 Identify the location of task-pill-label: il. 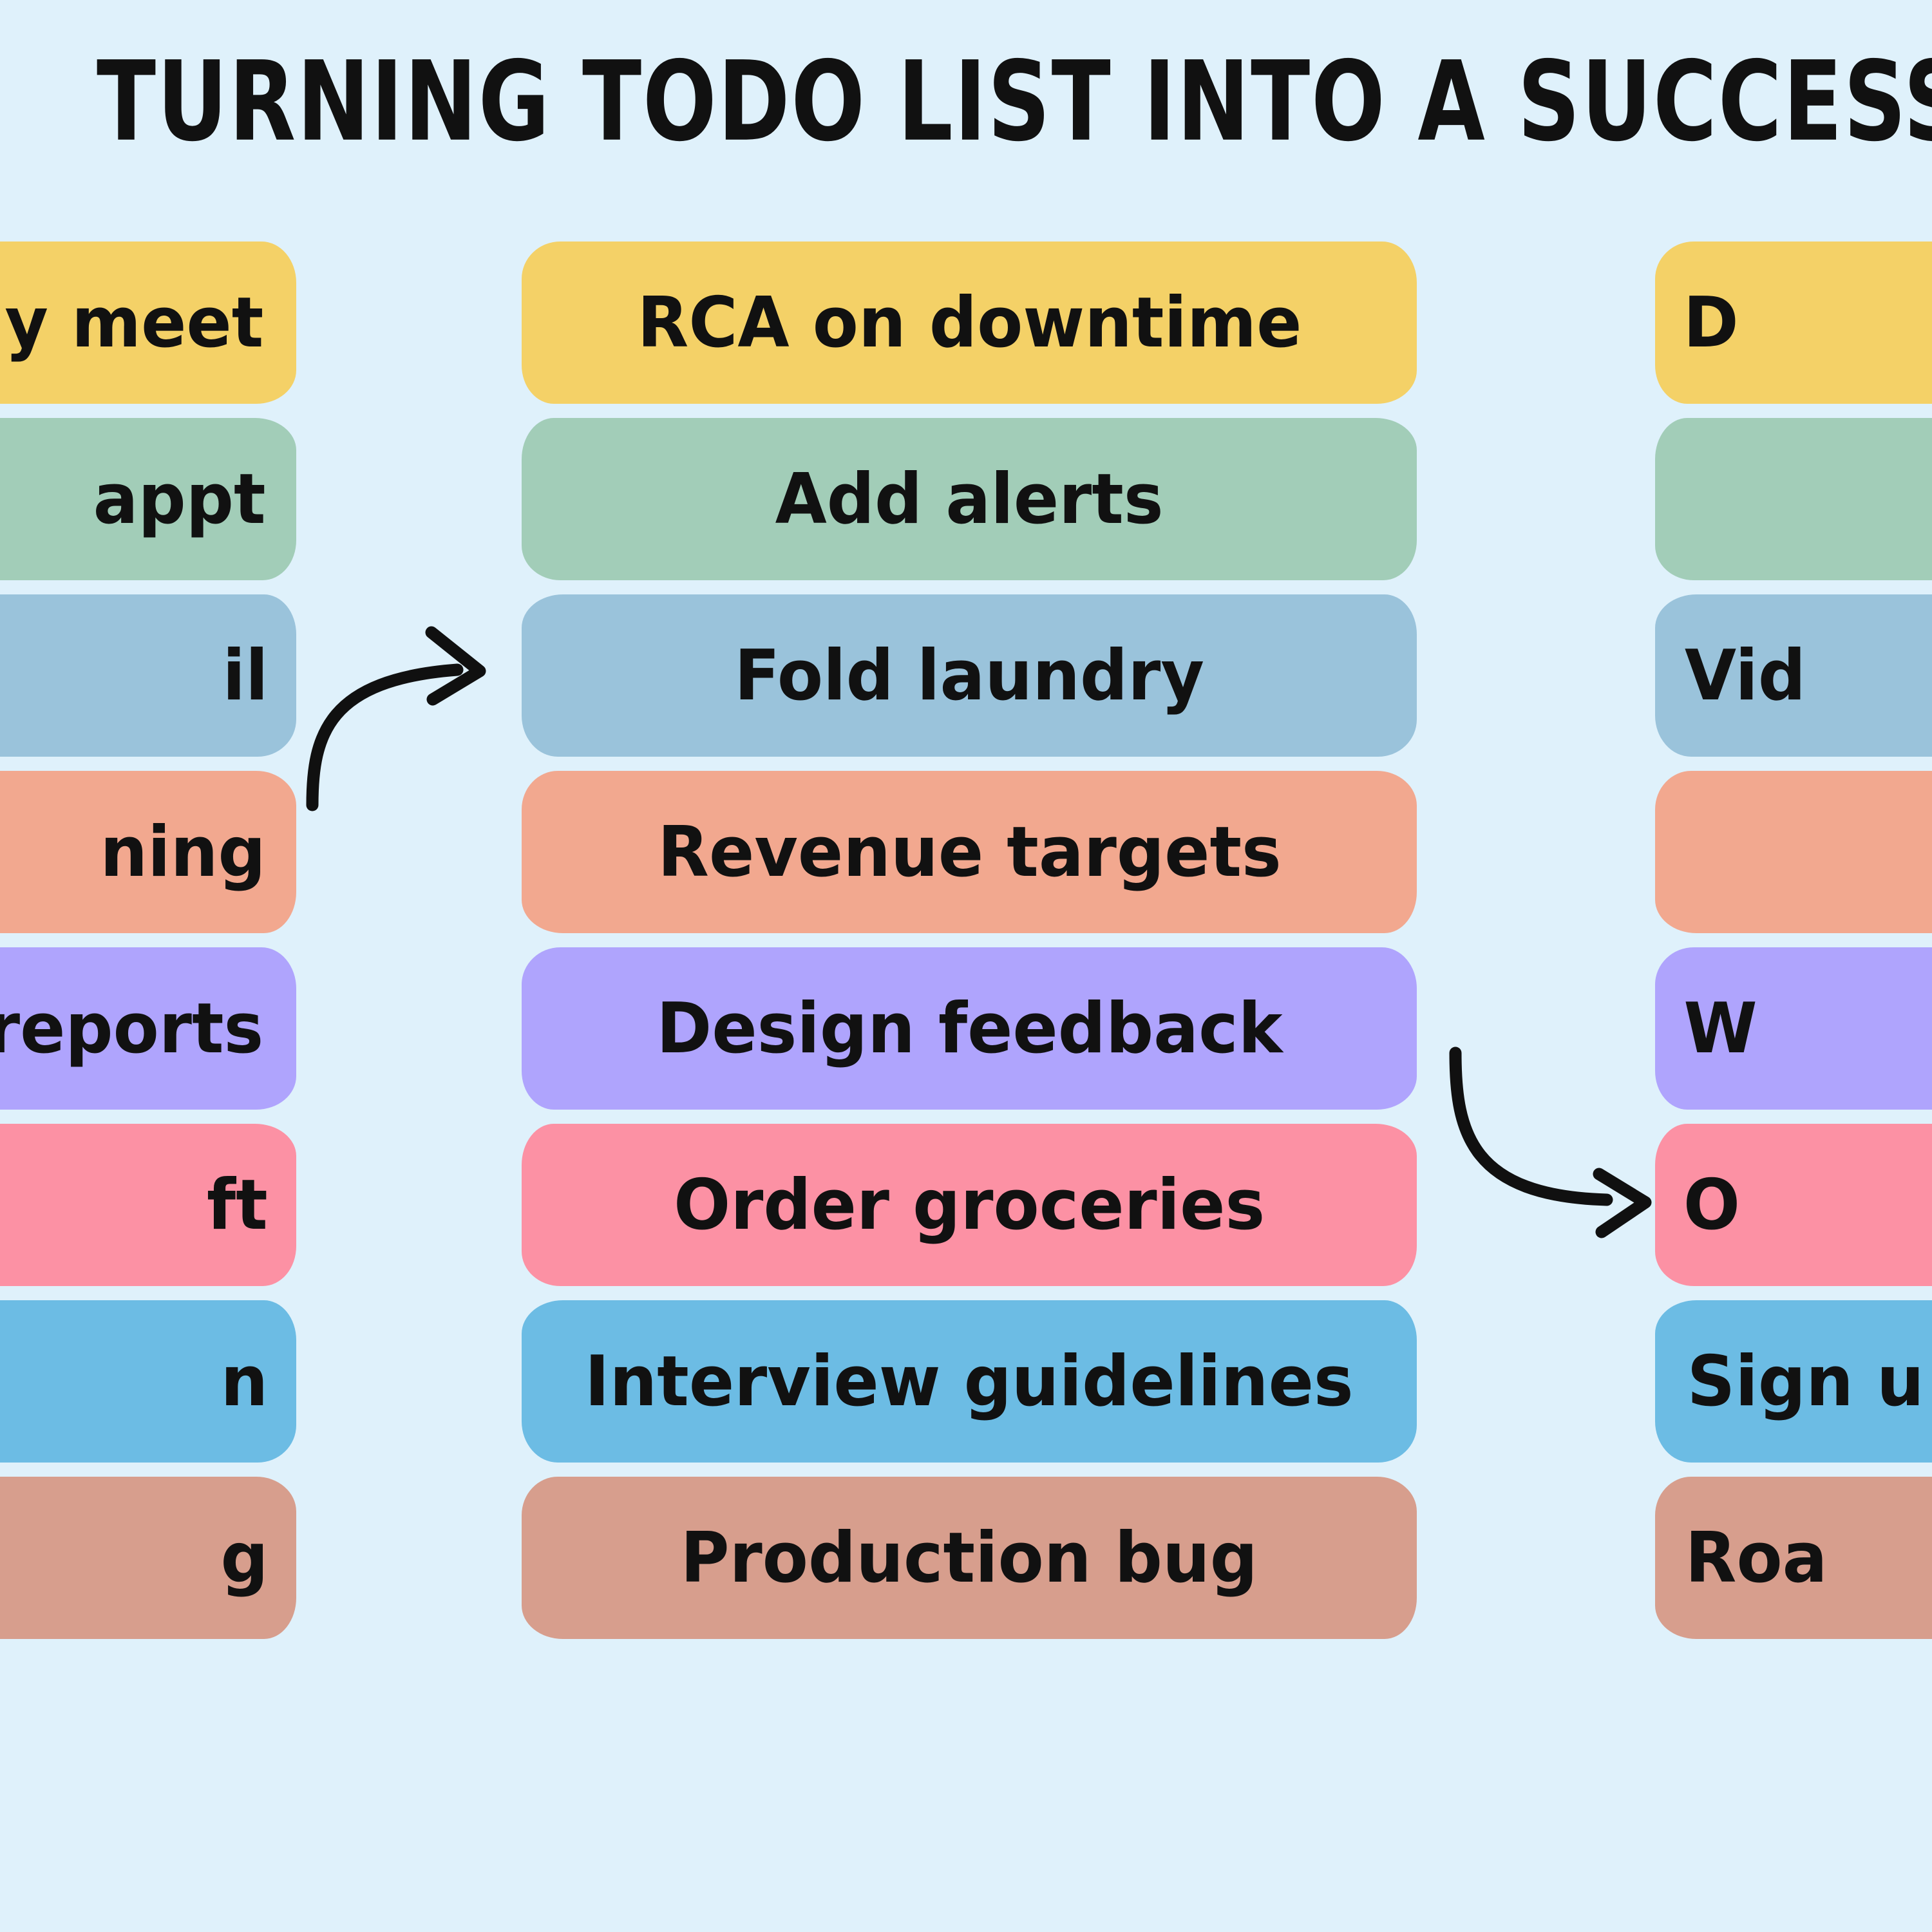
(246, 676).